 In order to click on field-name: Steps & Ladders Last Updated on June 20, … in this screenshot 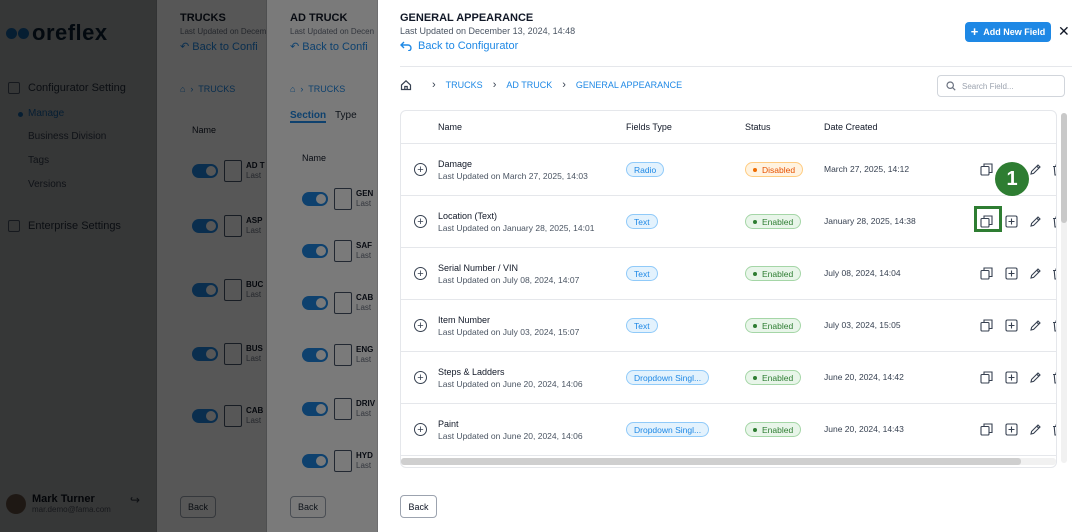, I will do `click(510, 378)`.